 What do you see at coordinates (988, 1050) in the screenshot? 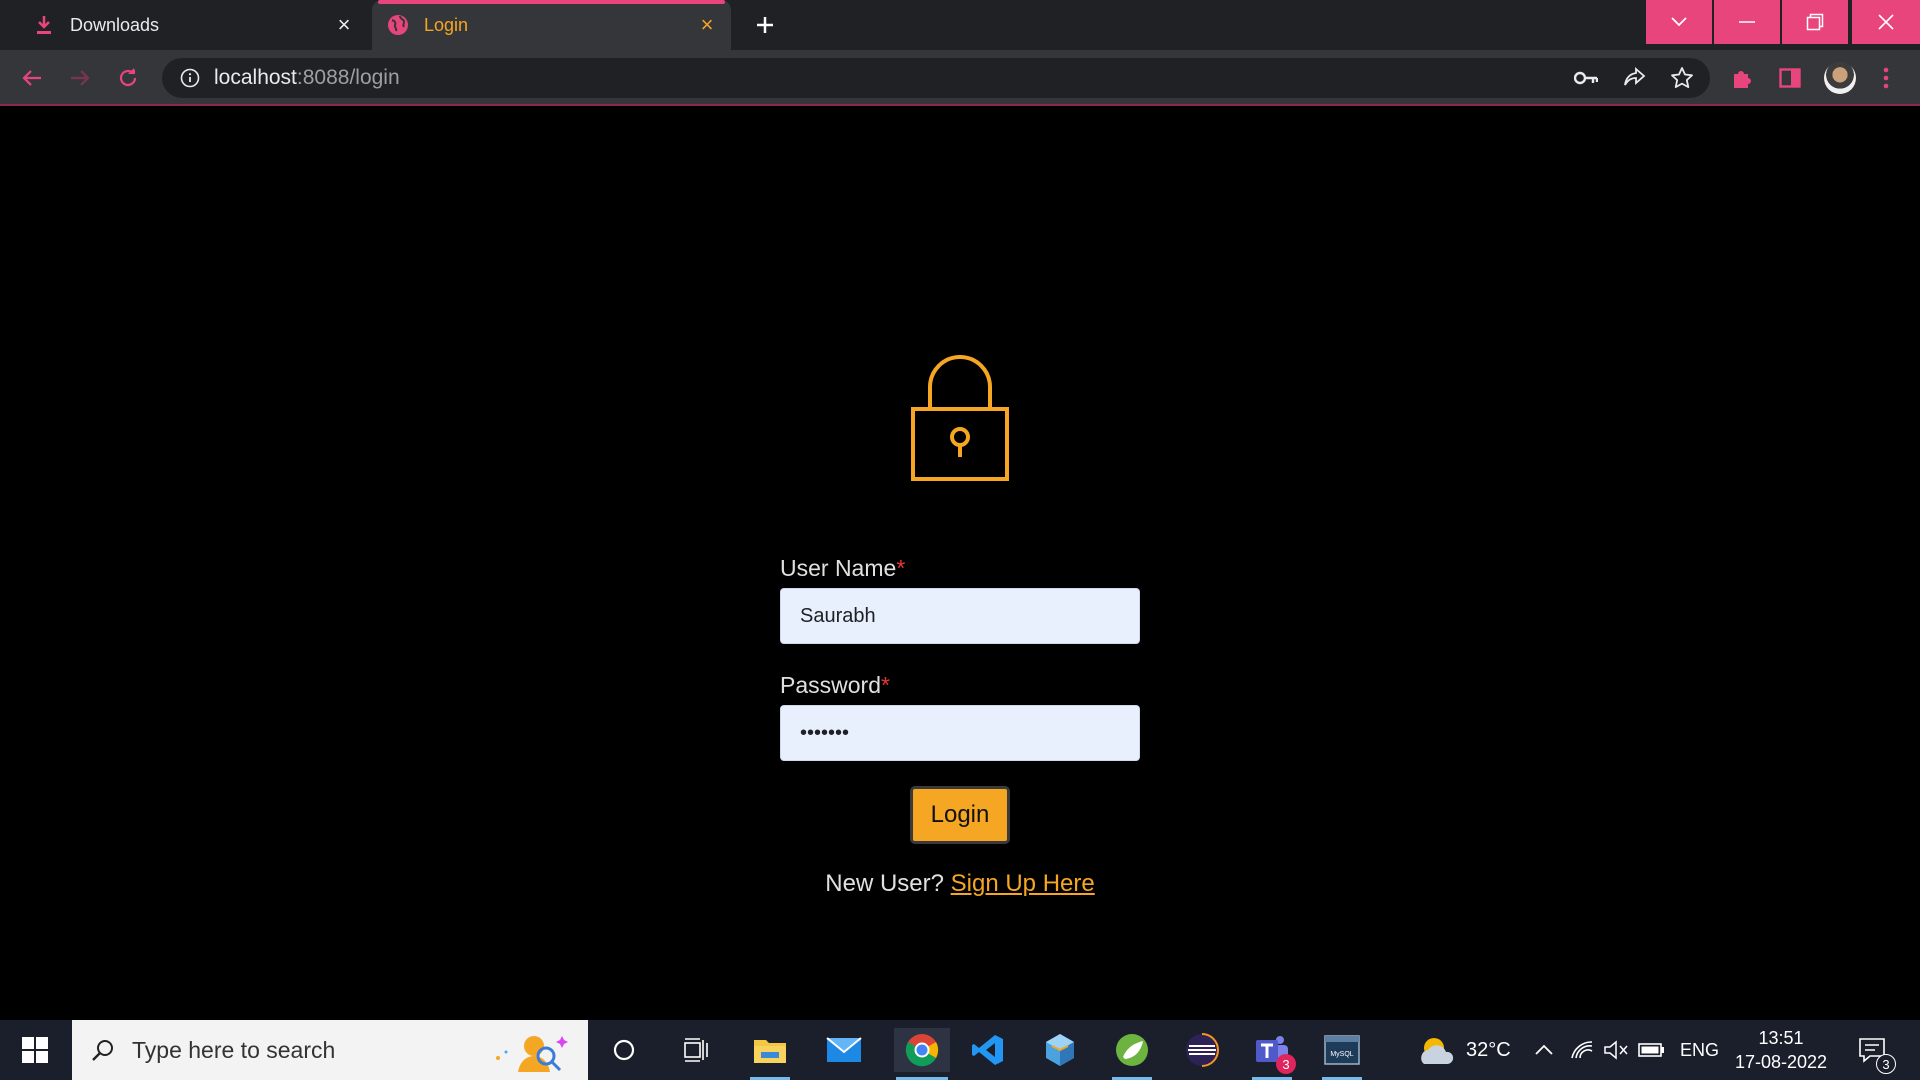
I see `vscode-icon` at bounding box center [988, 1050].